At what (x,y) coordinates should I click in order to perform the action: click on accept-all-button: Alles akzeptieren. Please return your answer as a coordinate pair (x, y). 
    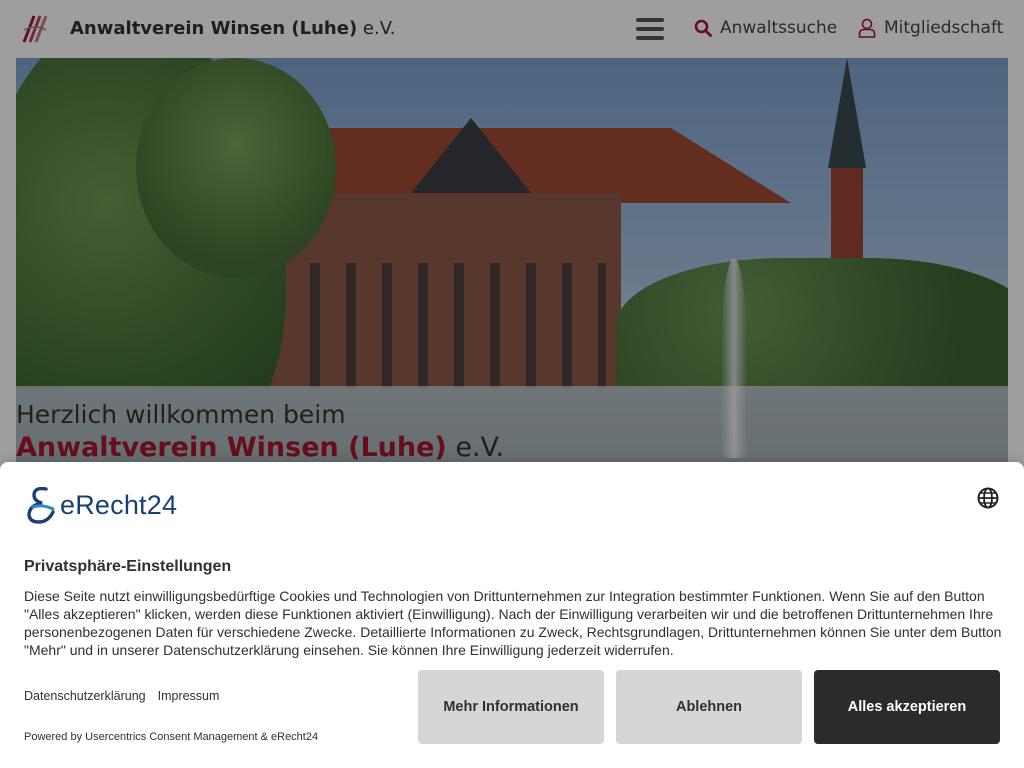
    Looking at the image, I should click on (907, 707).